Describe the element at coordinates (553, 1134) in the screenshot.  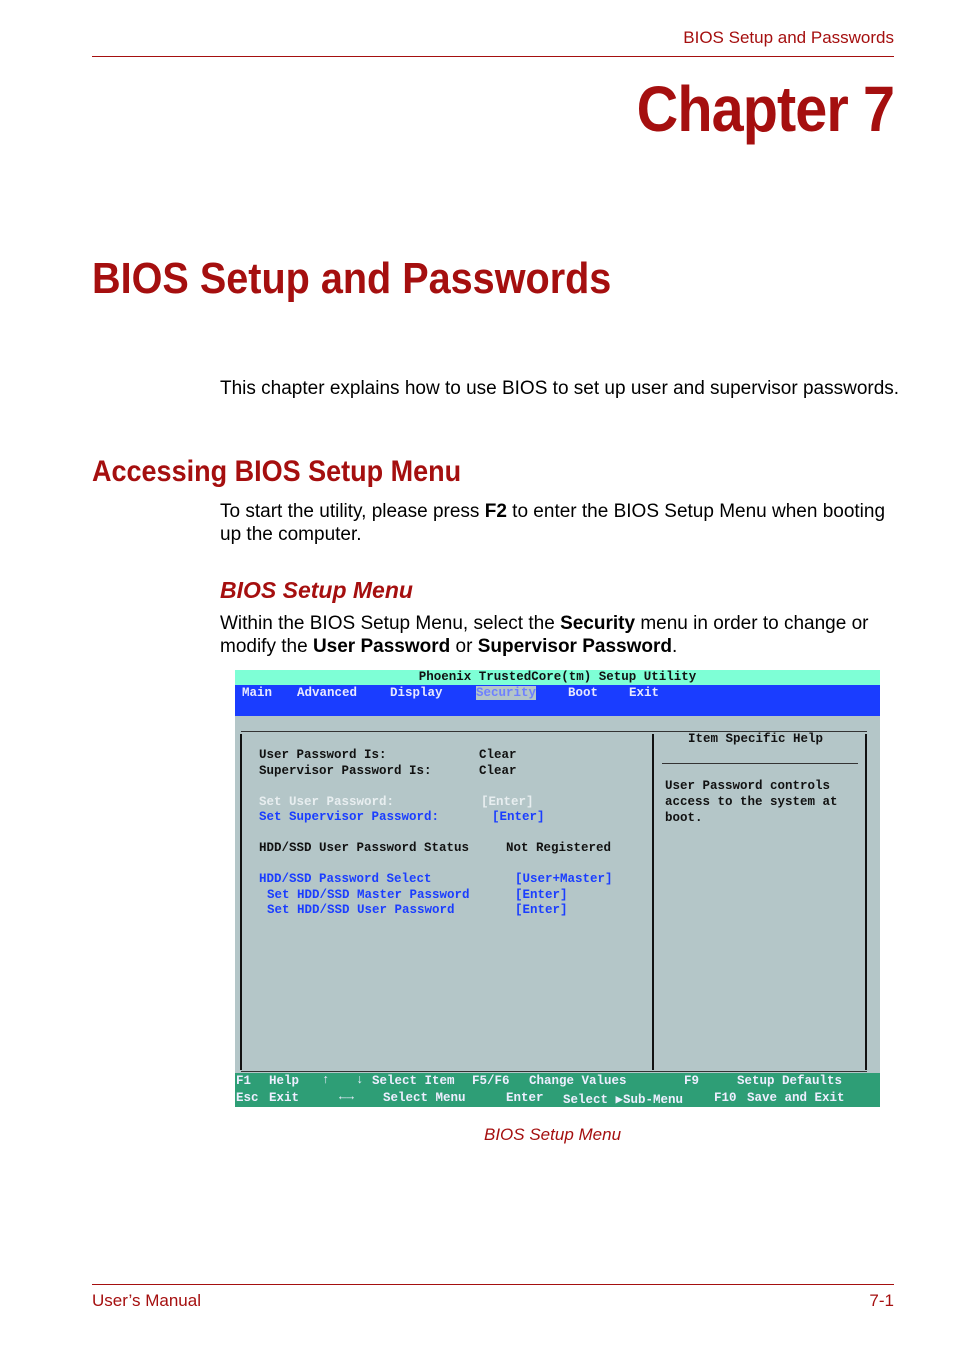
I see `figure-caption: BIOS Setup Menu` at that location.